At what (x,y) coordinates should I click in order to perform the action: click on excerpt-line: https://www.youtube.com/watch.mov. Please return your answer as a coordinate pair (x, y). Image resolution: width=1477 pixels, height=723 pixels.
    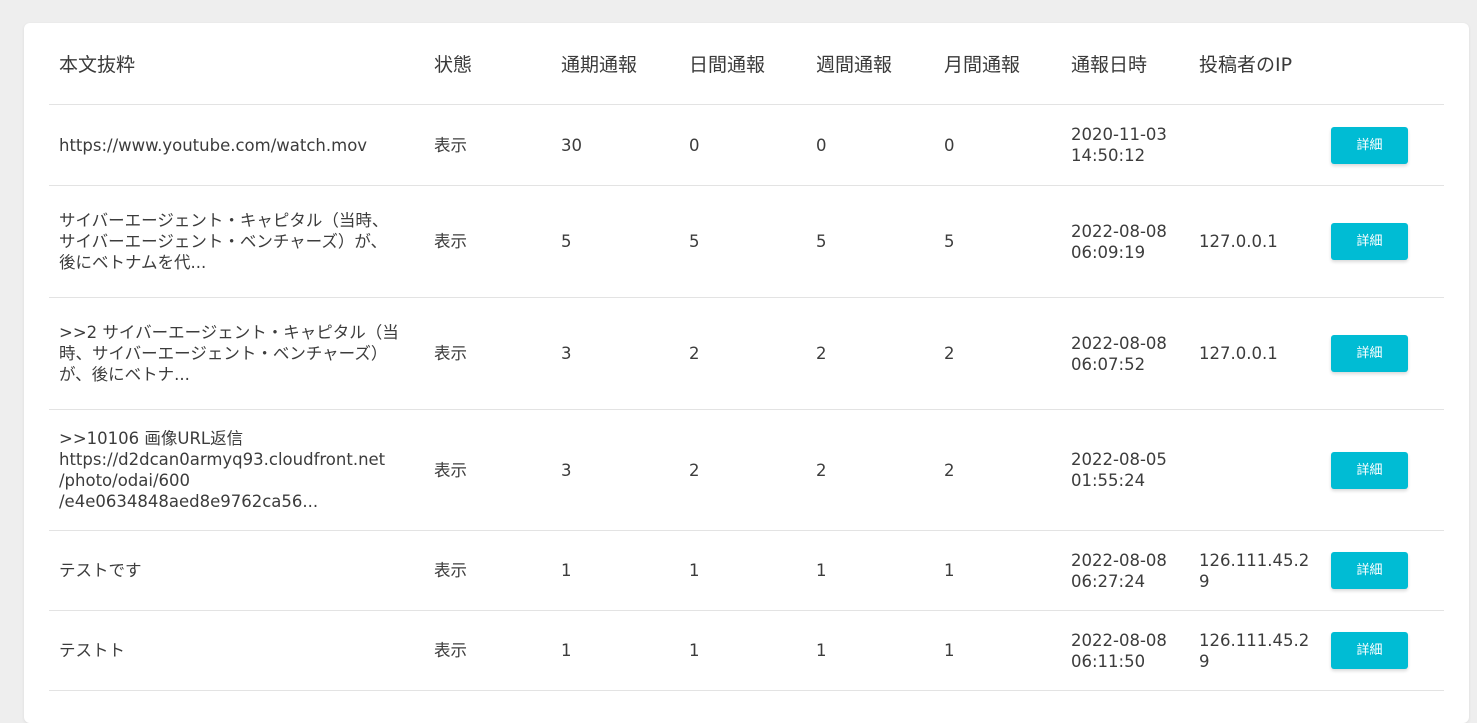
    Looking at the image, I should click on (213, 145).